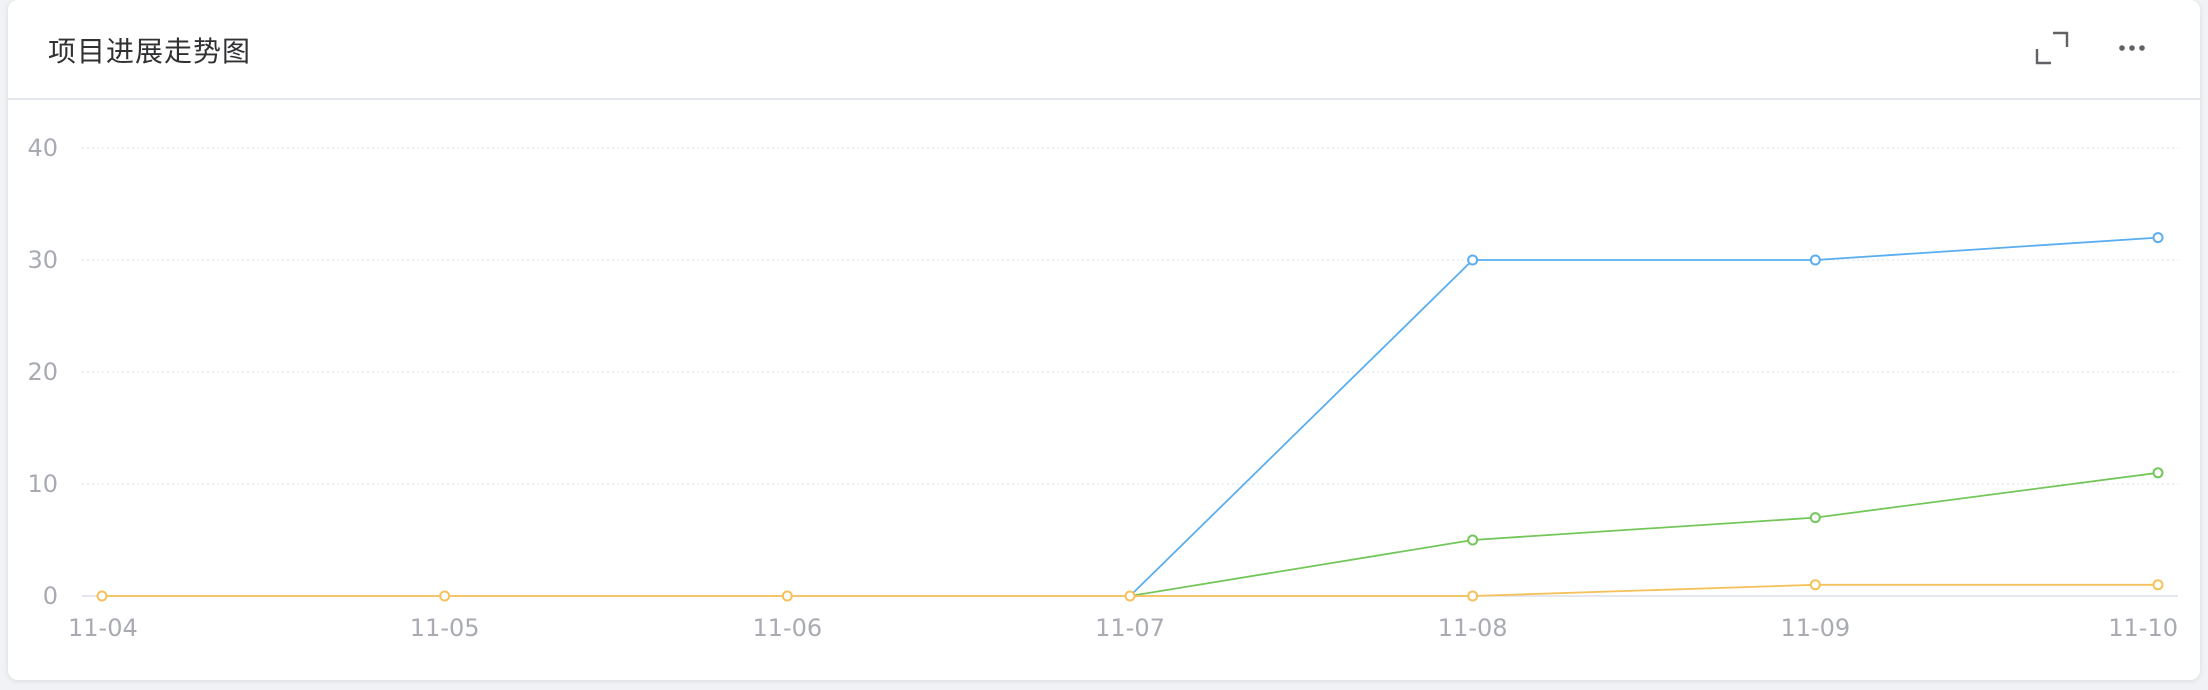  I want to click on y-tick-label: 40, so click(42, 148).